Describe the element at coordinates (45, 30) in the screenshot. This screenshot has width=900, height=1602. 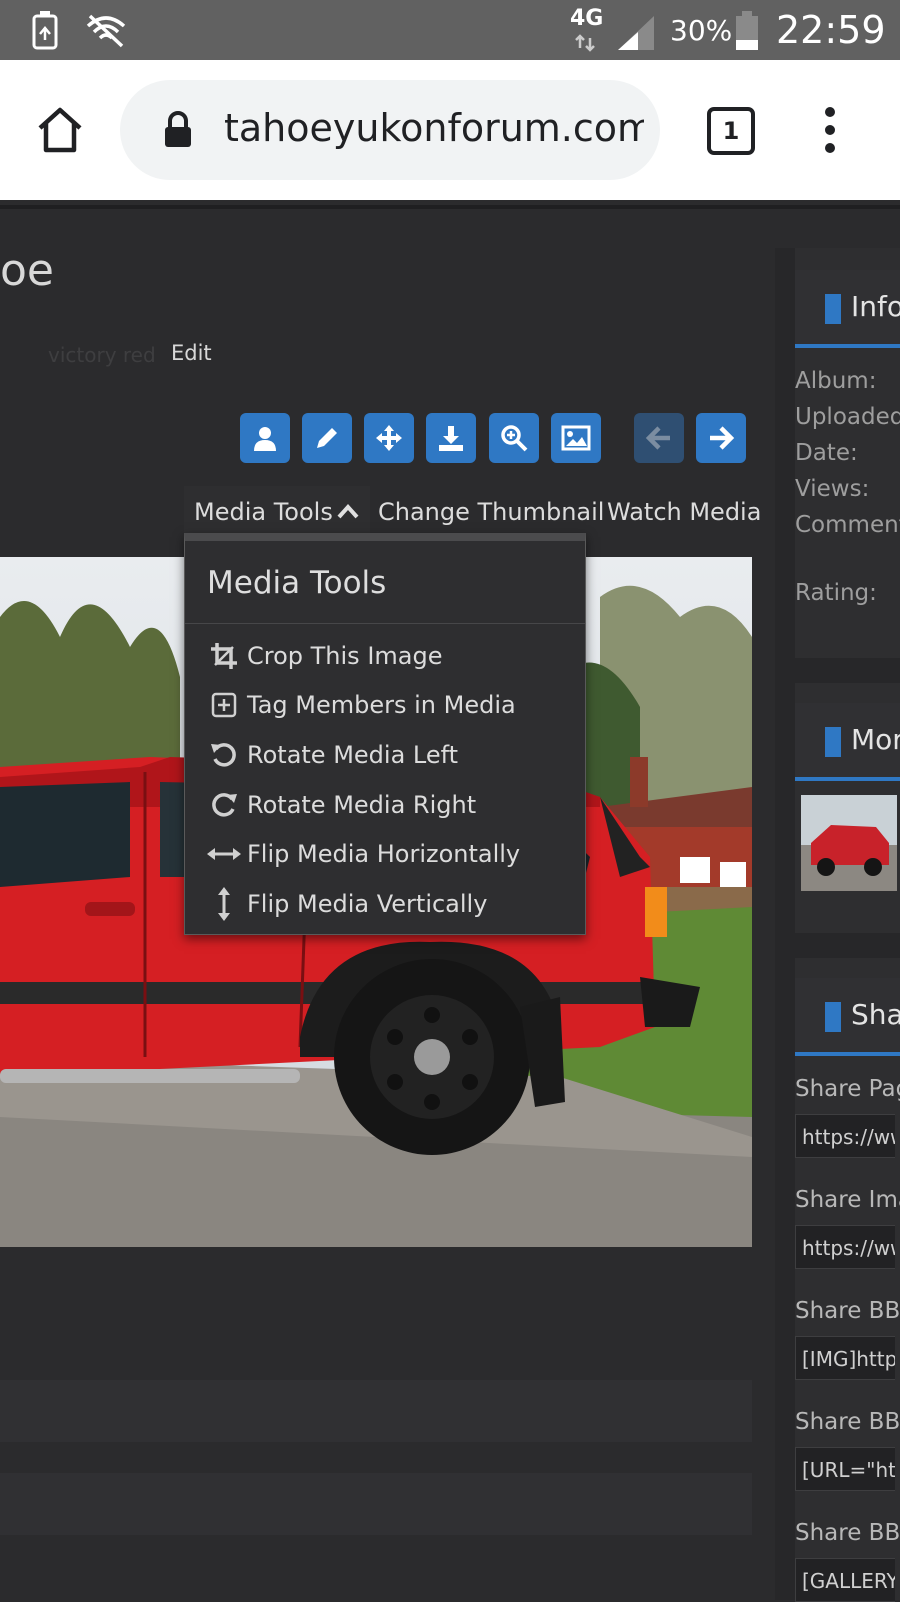
I see `battery-saver-icon` at that location.